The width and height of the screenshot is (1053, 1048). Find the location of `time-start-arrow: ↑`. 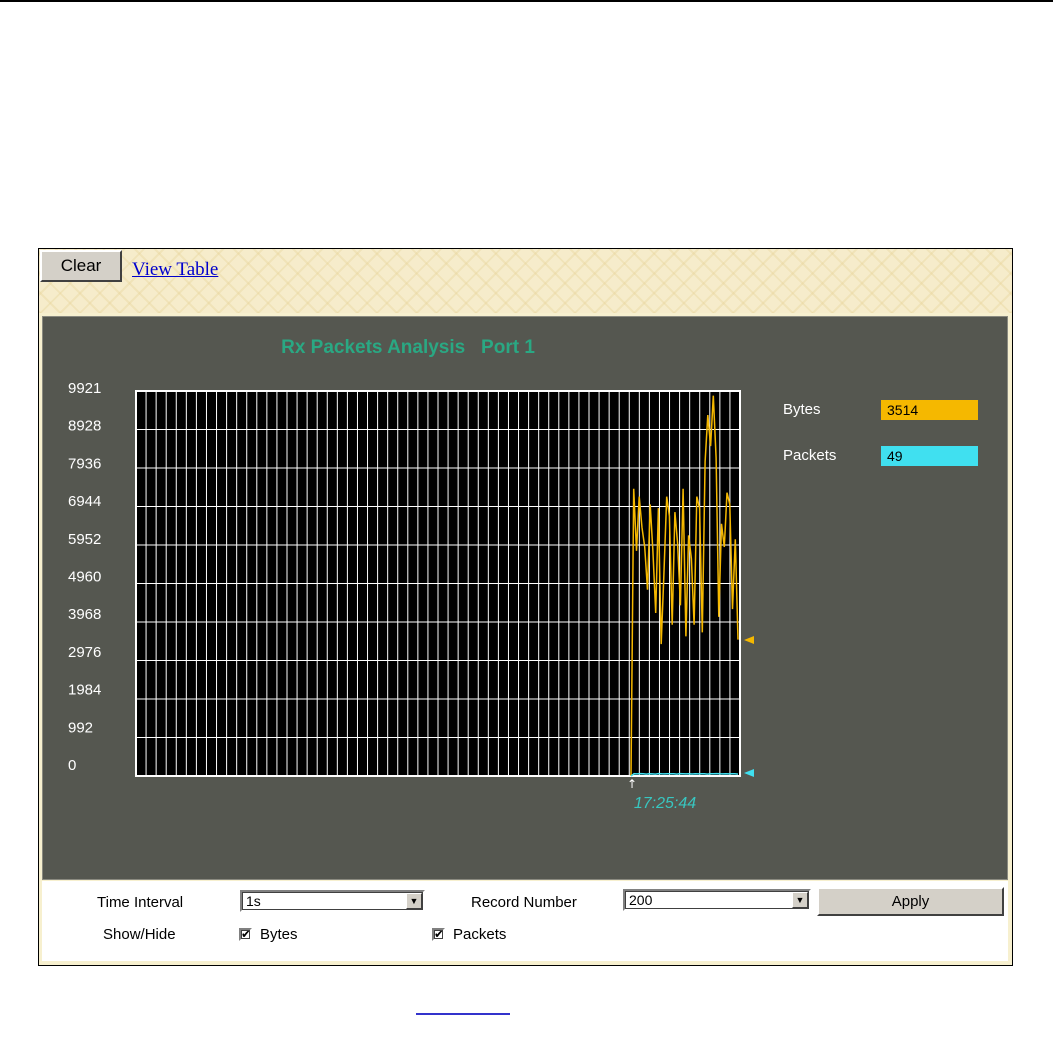

time-start-arrow: ↑ is located at coordinates (632, 784).